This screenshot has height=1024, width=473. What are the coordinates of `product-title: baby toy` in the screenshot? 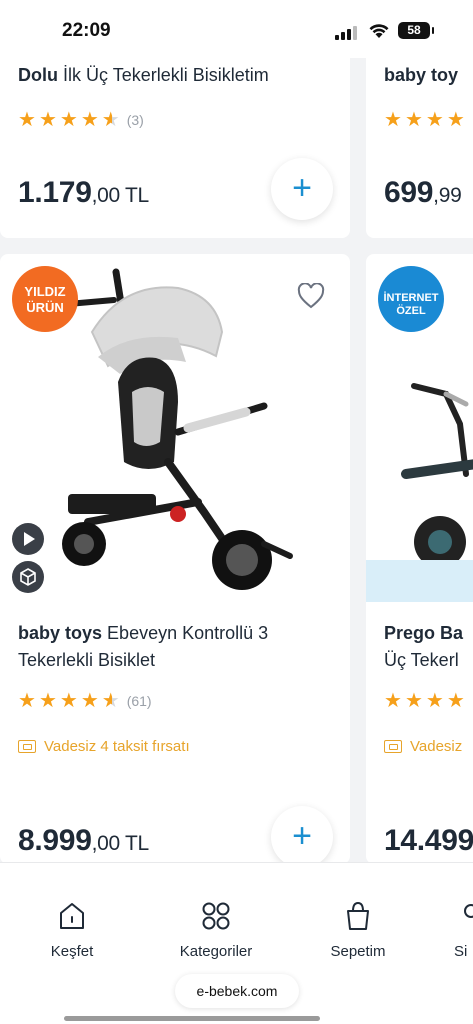 It's located at (428, 75).